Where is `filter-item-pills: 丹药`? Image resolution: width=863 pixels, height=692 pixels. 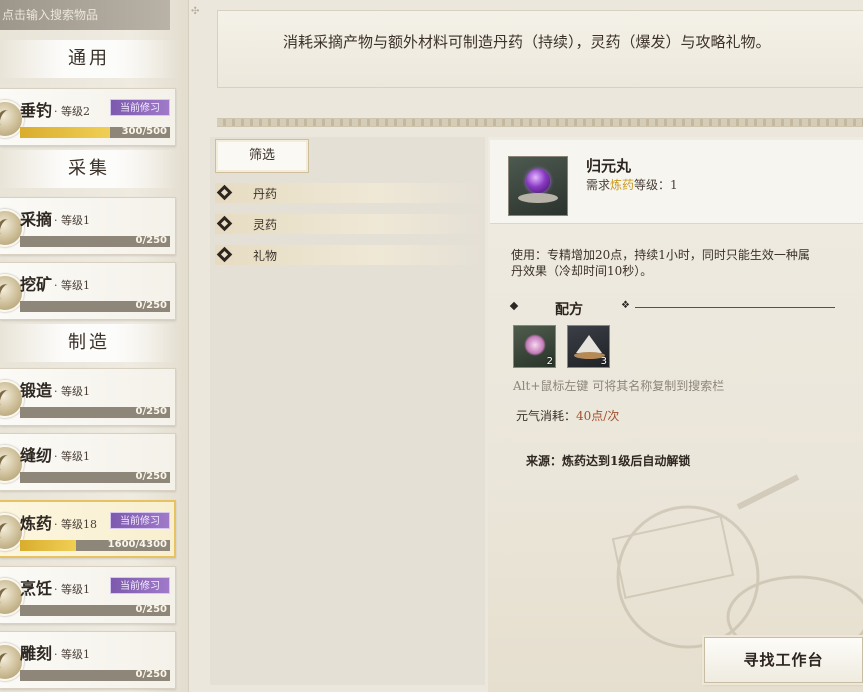 filter-item-pills: 丹药 is located at coordinates (349, 193).